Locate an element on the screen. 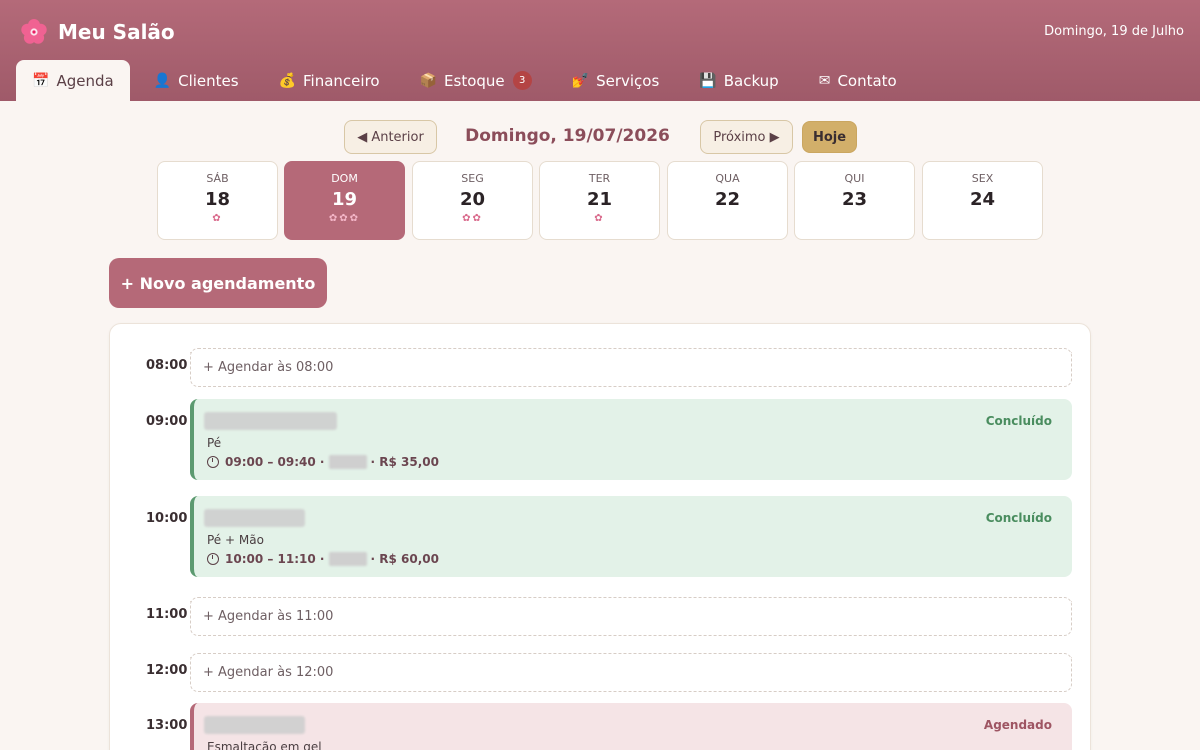 The height and width of the screenshot is (750, 1200). nail-polish-icon: 💅 is located at coordinates (580, 80).